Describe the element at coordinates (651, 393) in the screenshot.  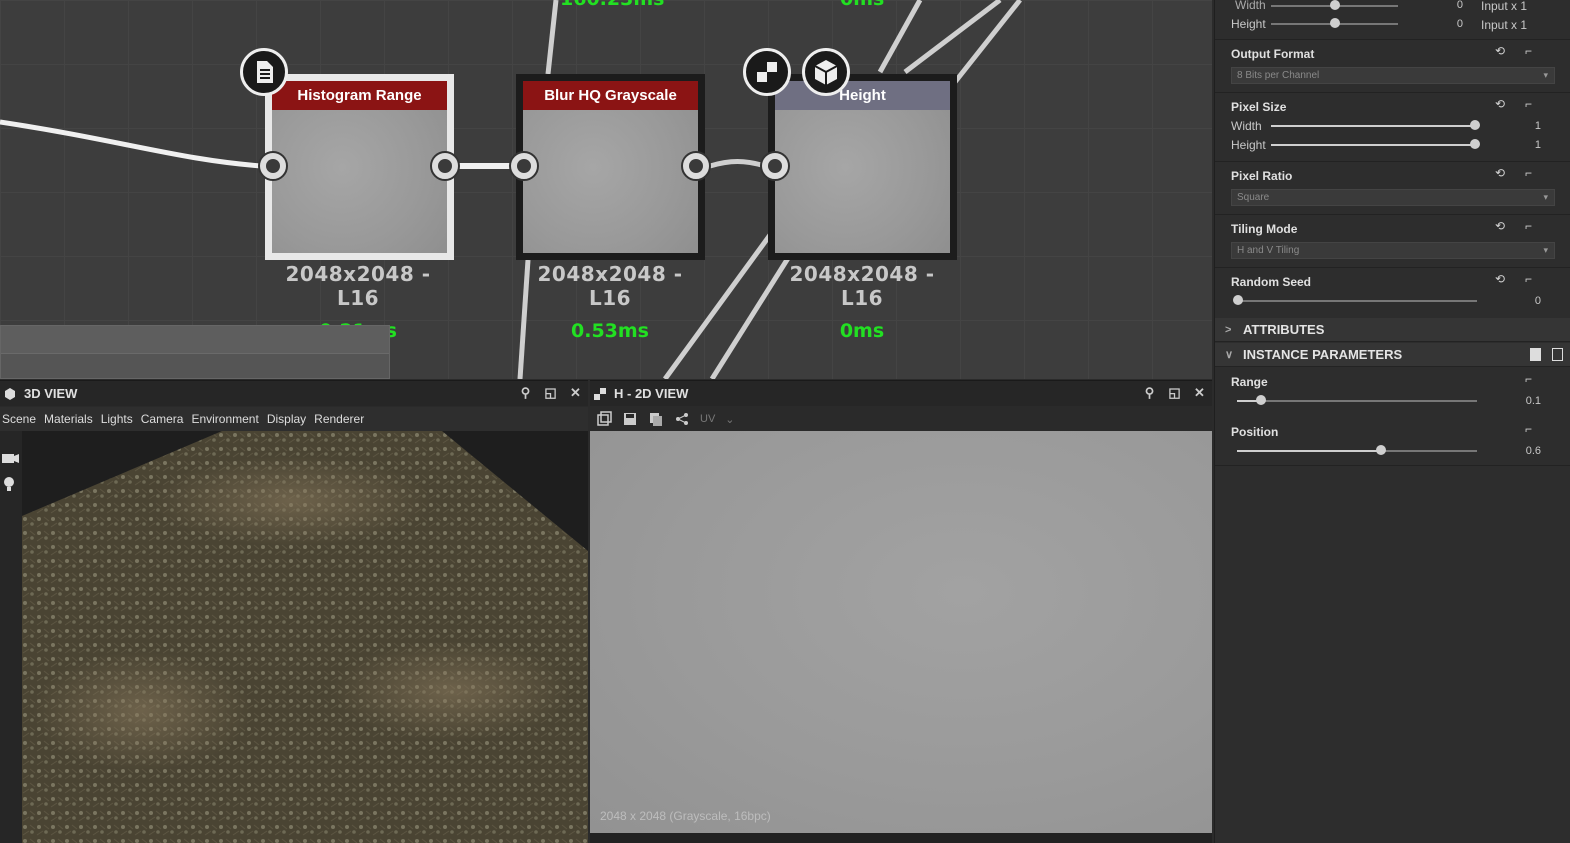
I see `panel-title: H - 2D VIEW` at that location.